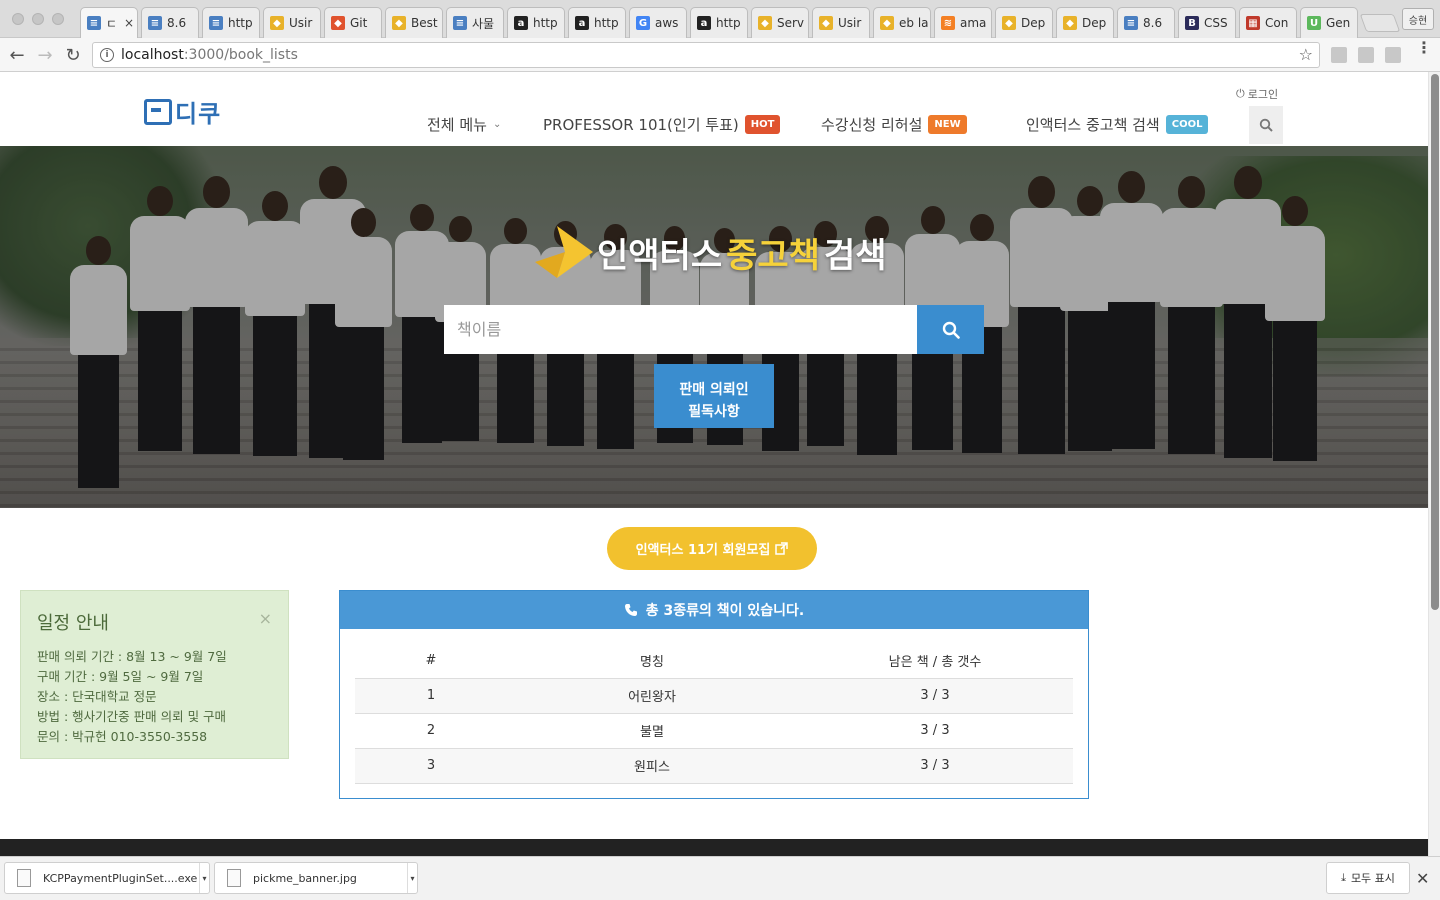 The width and height of the screenshot is (1440, 900). What do you see at coordinates (1380, 23) in the screenshot?
I see `new-tab-button` at bounding box center [1380, 23].